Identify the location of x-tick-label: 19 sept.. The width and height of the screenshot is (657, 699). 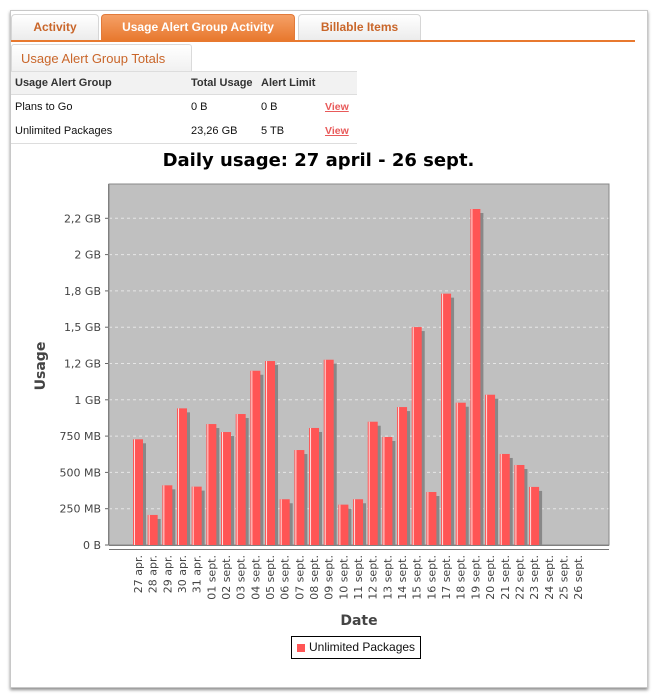
(475, 577).